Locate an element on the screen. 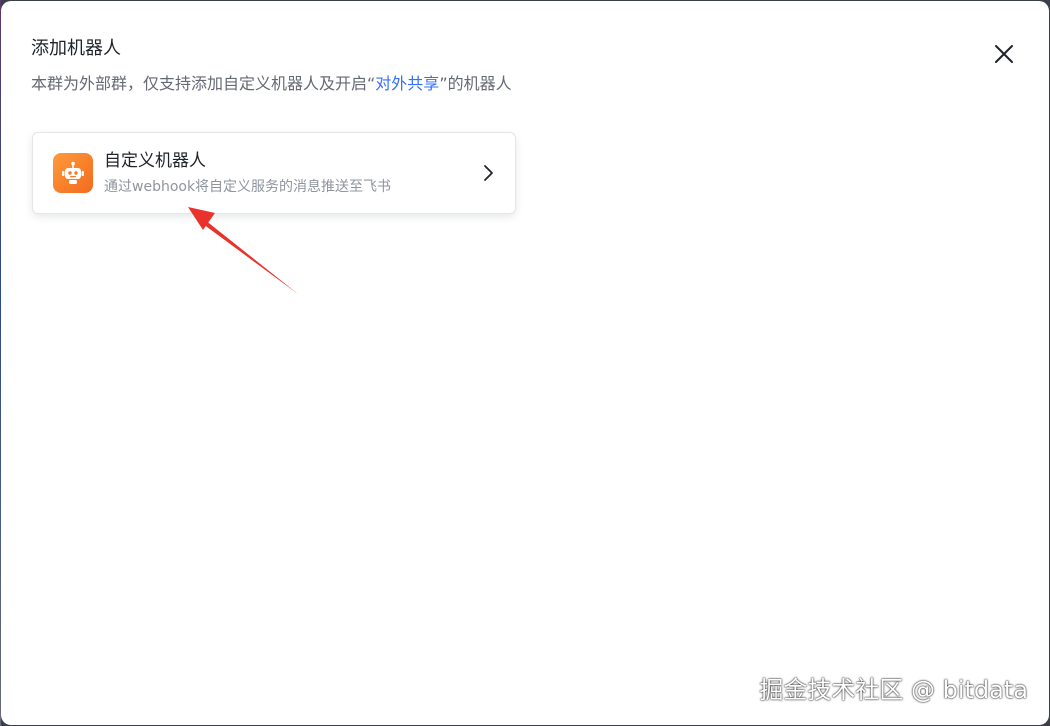  close-icon is located at coordinates (1004, 54).